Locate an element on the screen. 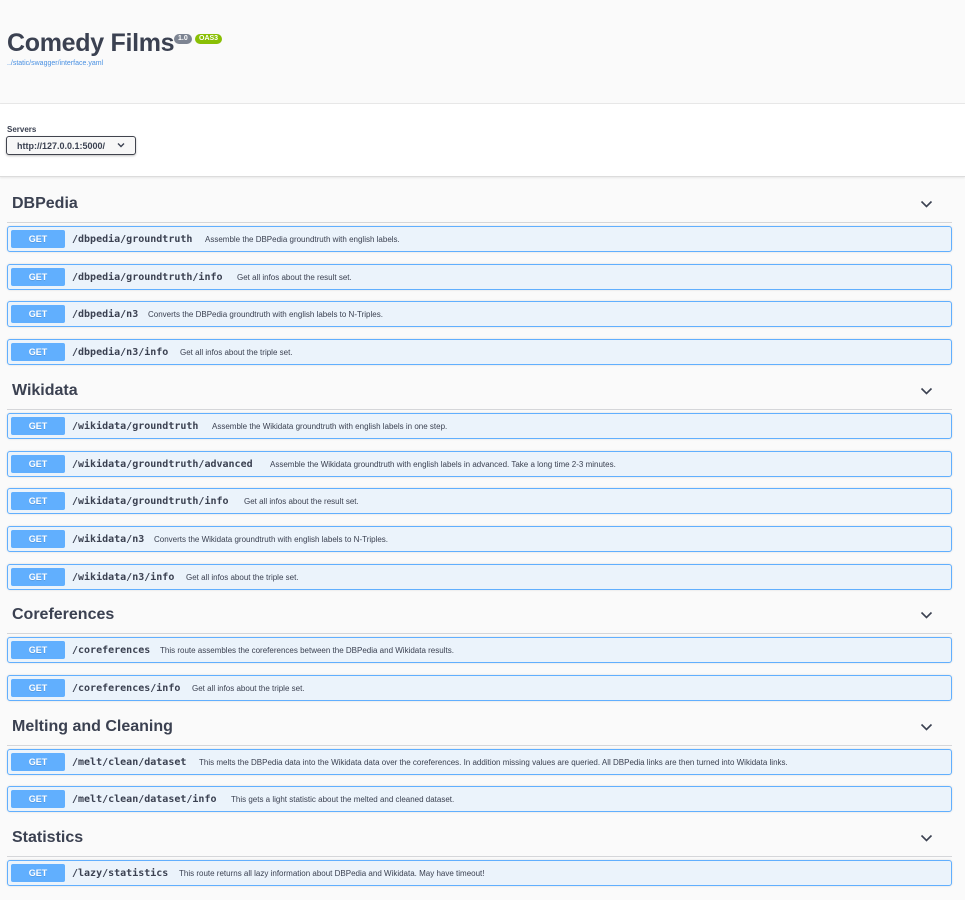 The width and height of the screenshot is (965, 900). operation-path: /dbpedia/groundtruth is located at coordinates (132, 239).